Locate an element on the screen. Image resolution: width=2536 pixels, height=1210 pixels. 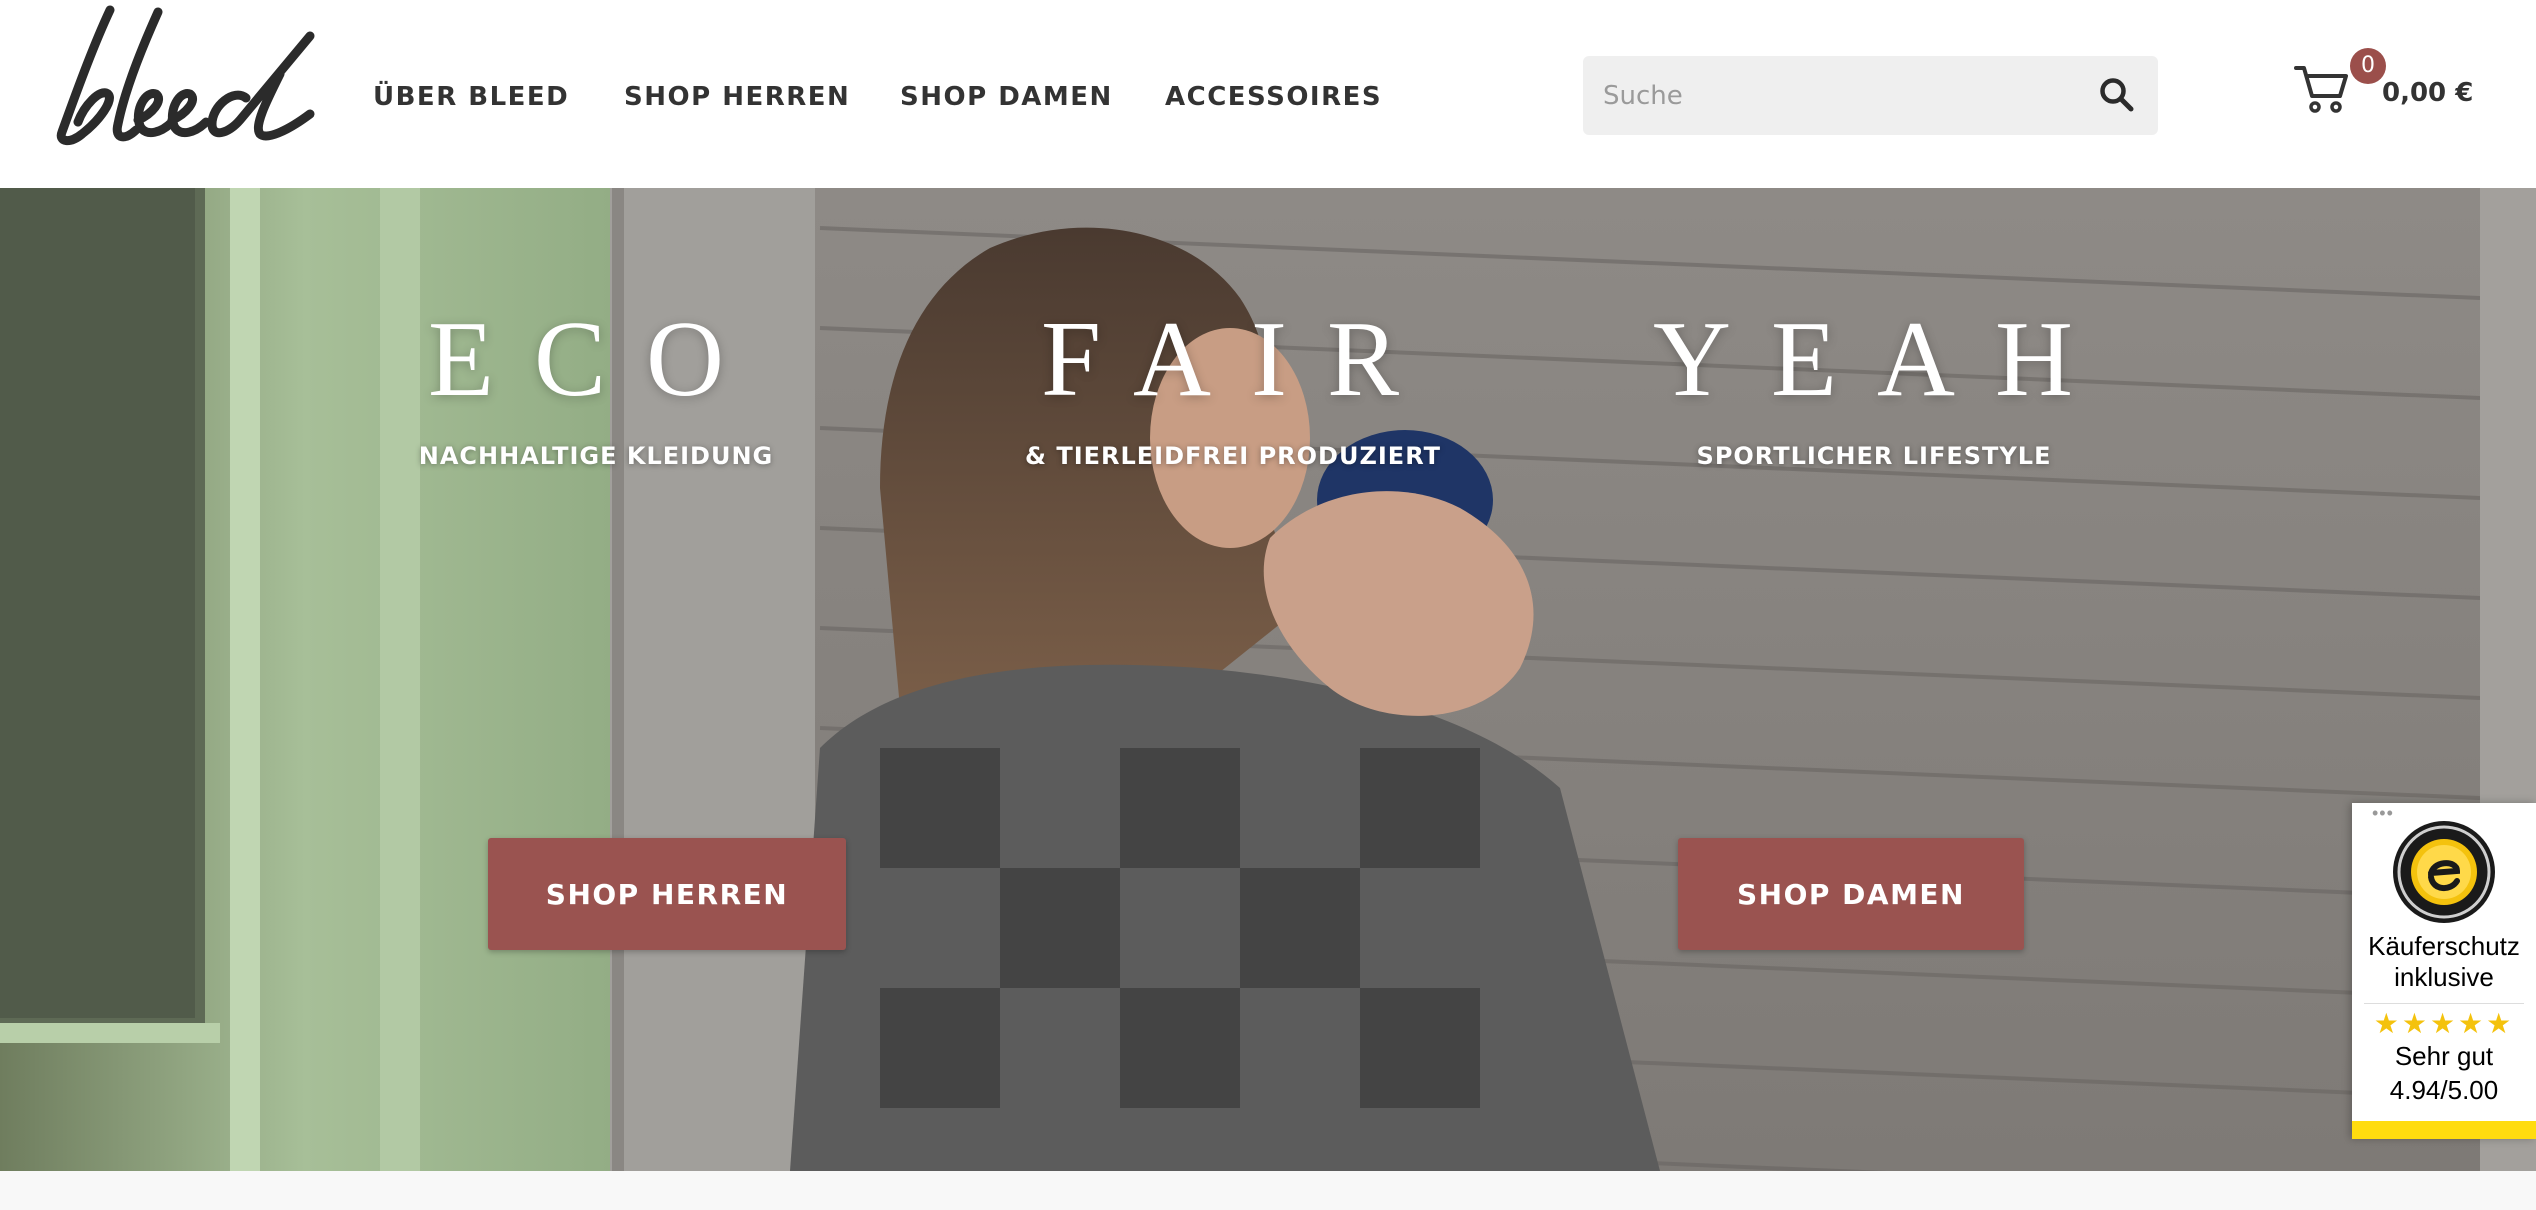
trusted-shops-score: 4.94/5.00 is located at coordinates (2444, 1090).